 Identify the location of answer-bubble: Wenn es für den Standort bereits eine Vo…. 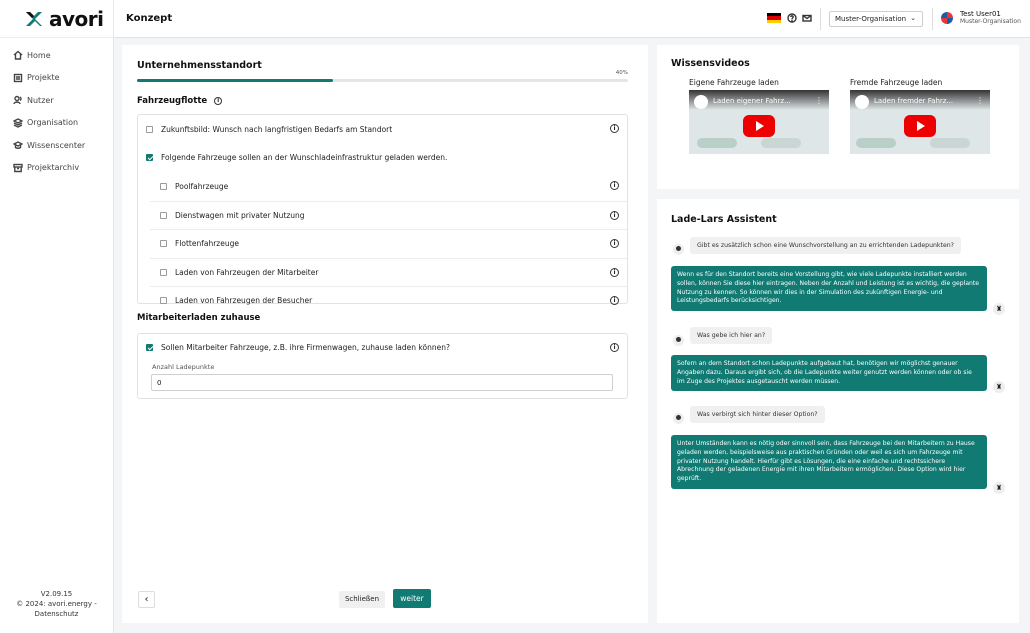
(829, 289).